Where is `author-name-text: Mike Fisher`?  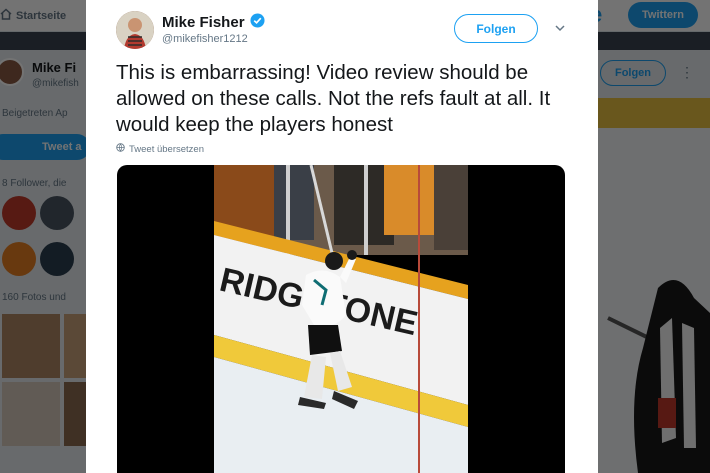
author-name-text: Mike Fisher is located at coordinates (203, 22).